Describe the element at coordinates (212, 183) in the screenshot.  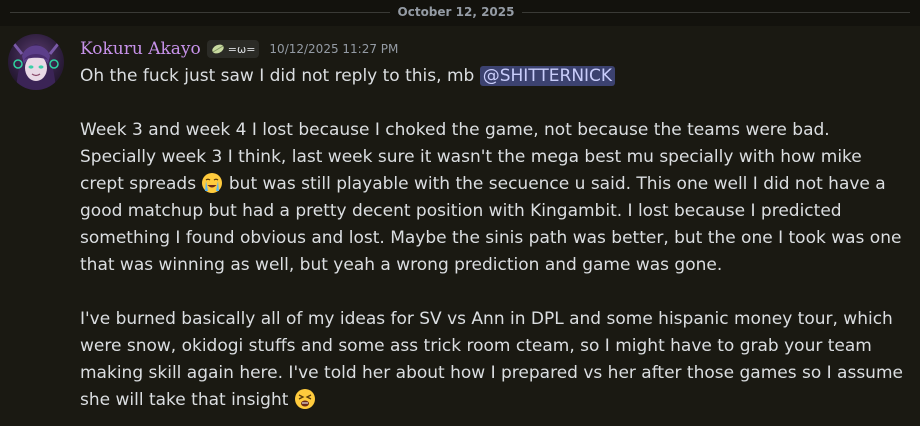
I see `loudly-crying-face-icon` at that location.